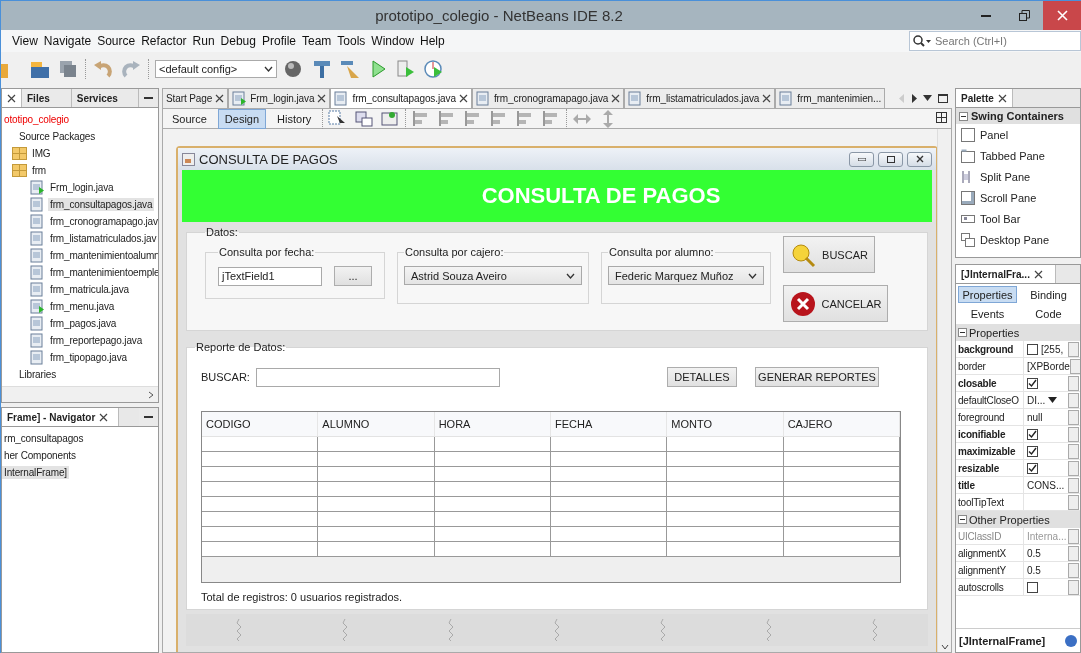 Image resolution: width=1081 pixels, height=653 pixels. I want to click on component-item: Panel, so click(994, 134).